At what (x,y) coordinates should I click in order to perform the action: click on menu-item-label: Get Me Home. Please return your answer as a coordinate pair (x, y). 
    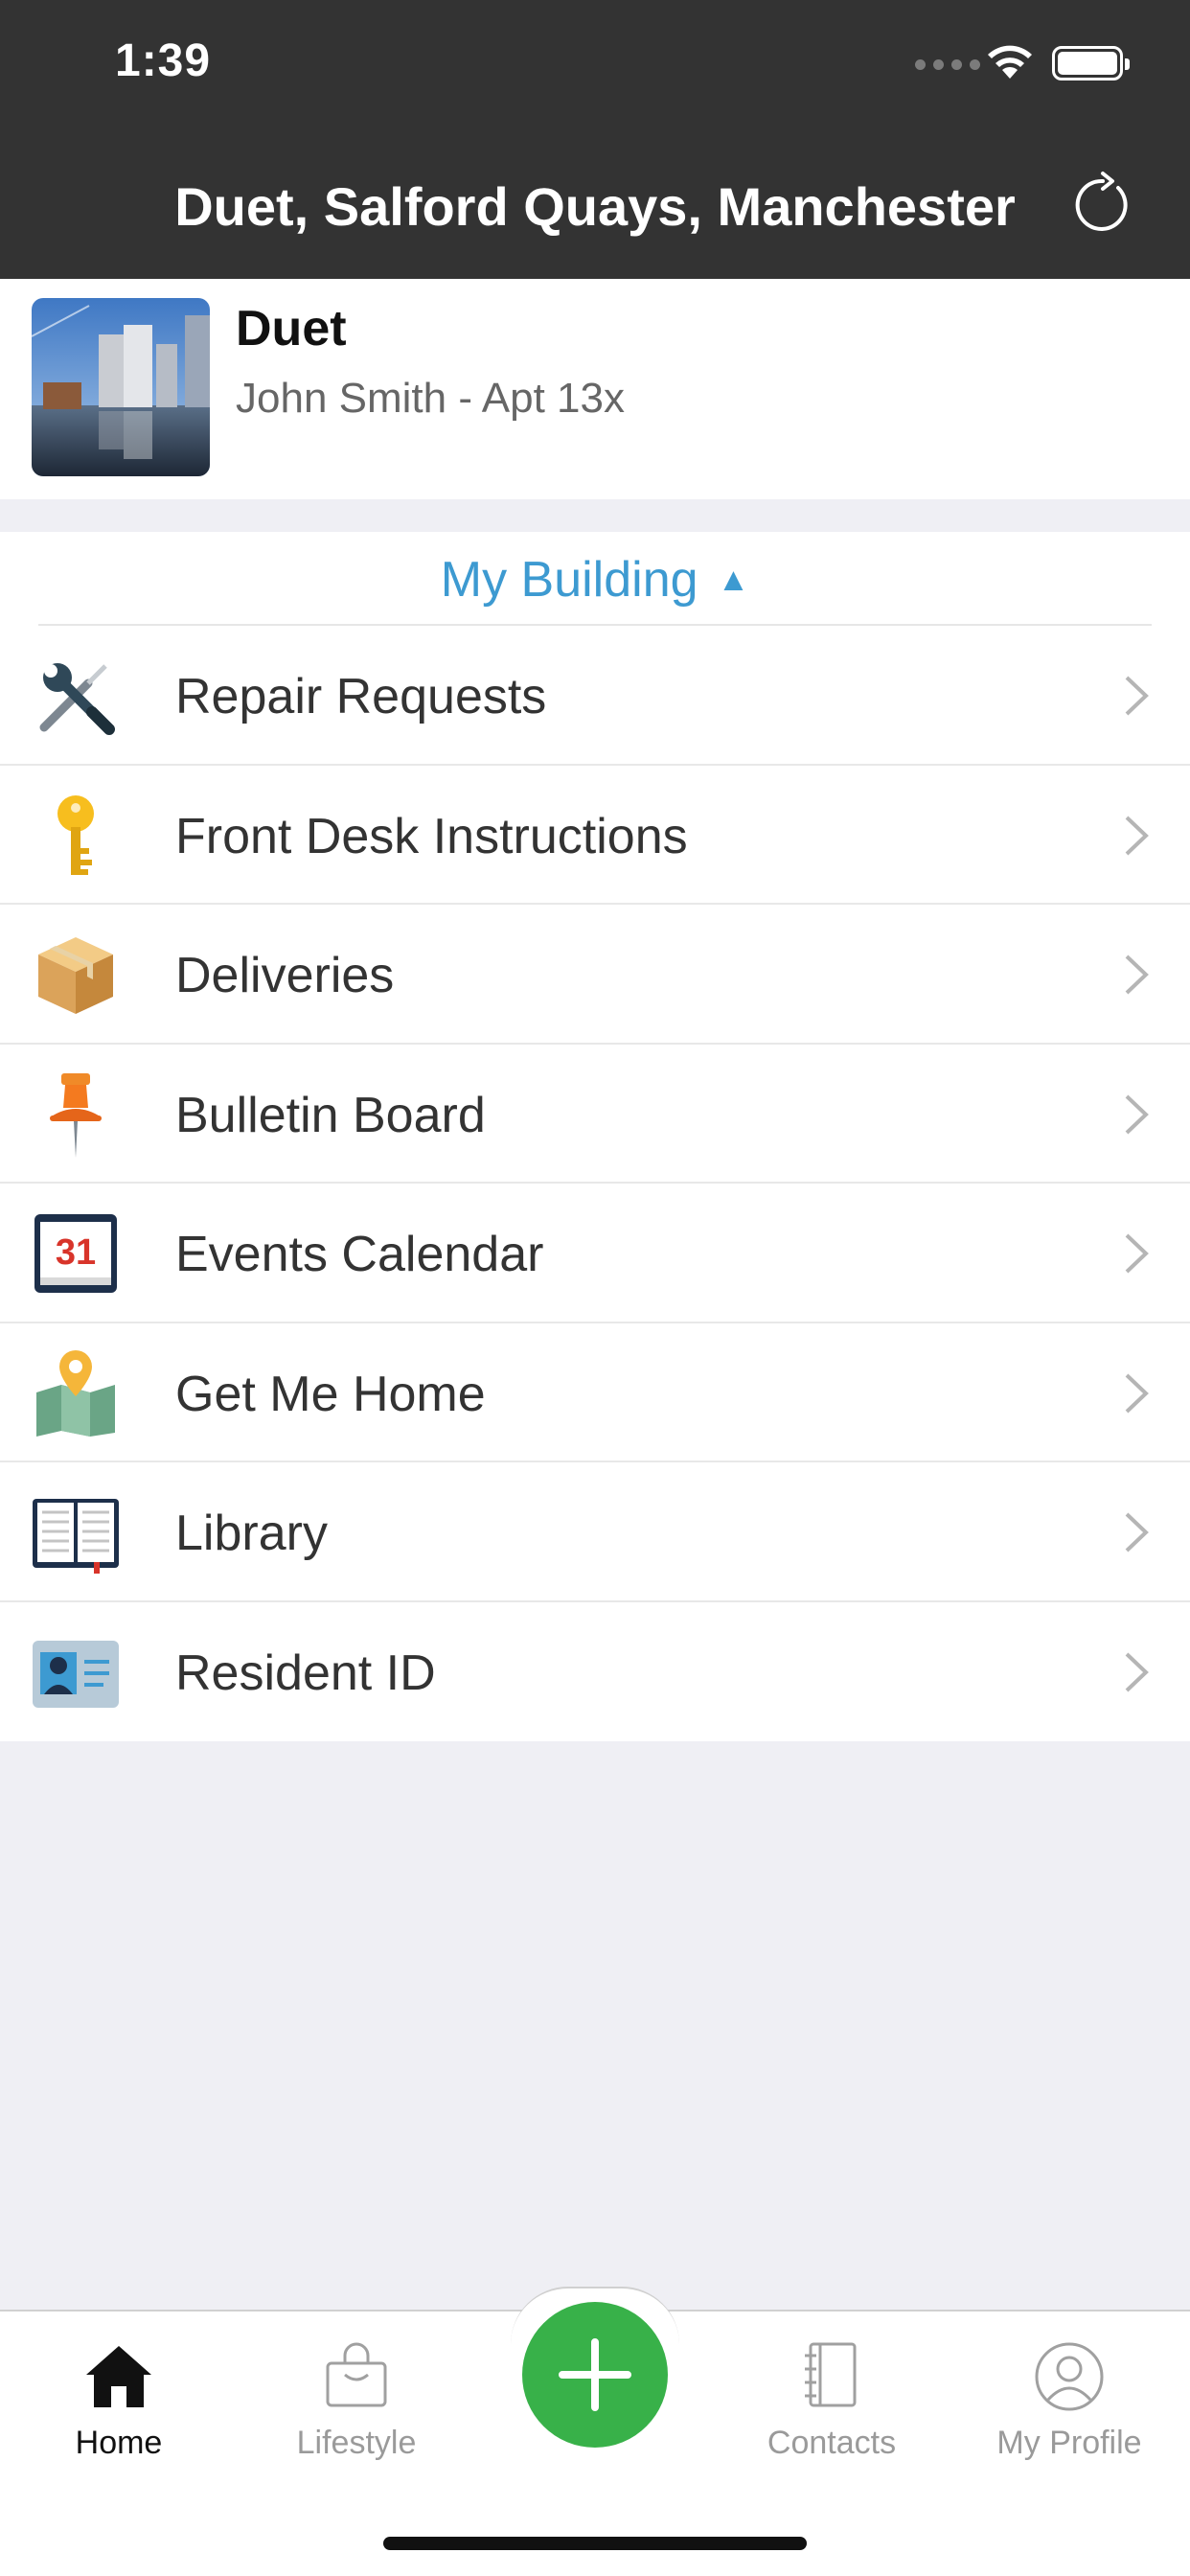
    Looking at the image, I should click on (331, 1394).